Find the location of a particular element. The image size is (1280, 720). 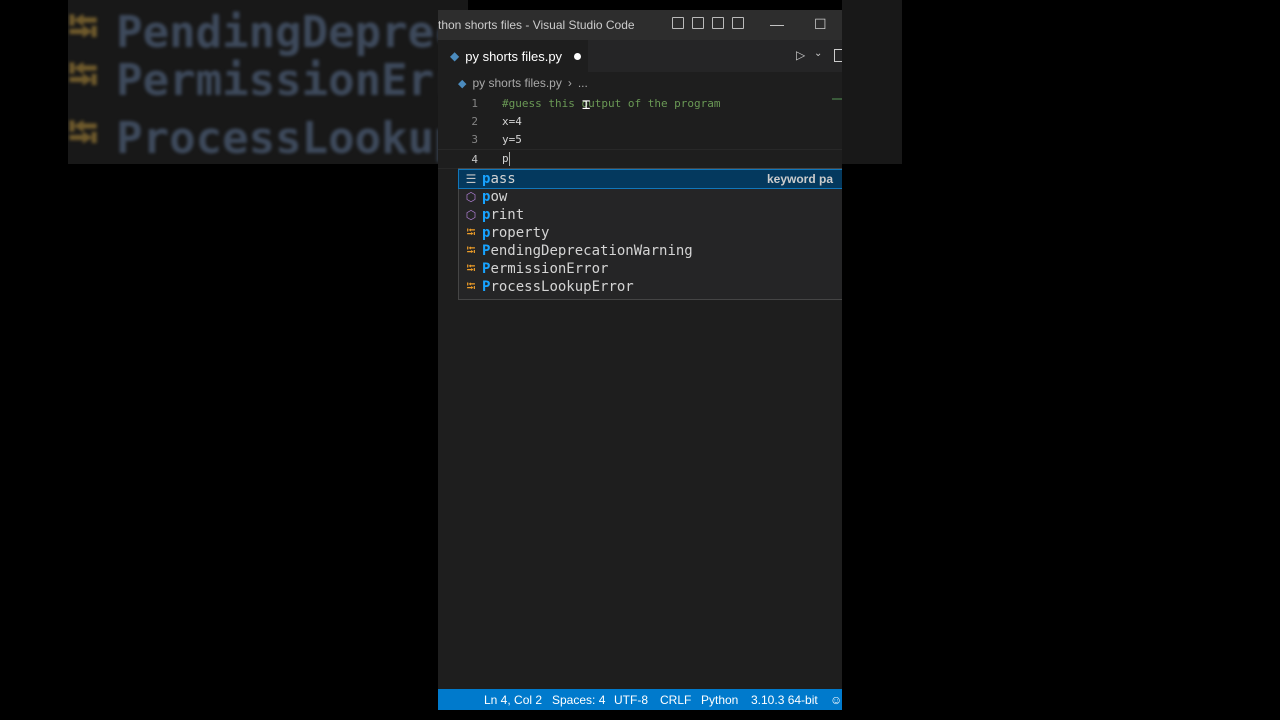

code-text-wrap: p is located at coordinates (506, 159).